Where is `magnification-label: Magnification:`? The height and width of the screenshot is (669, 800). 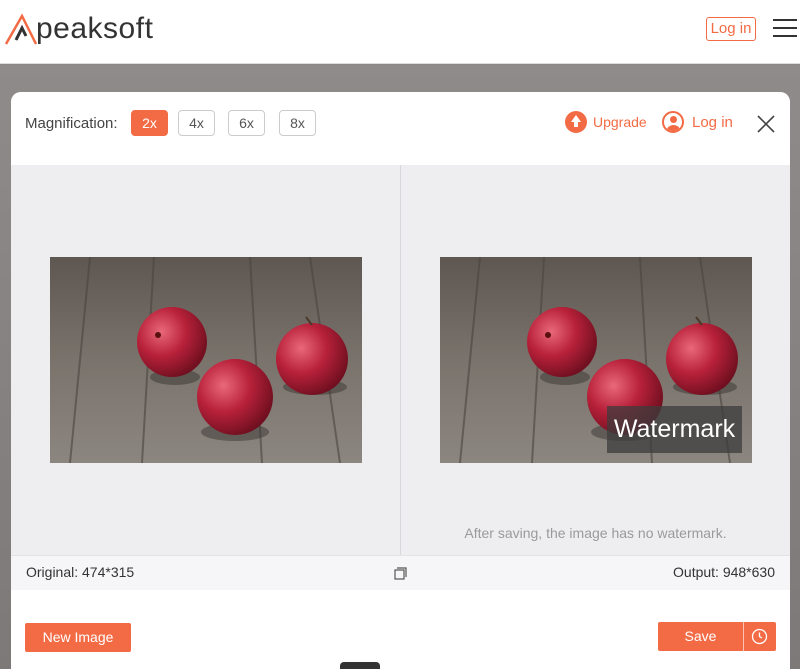 magnification-label: Magnification: is located at coordinates (71, 123).